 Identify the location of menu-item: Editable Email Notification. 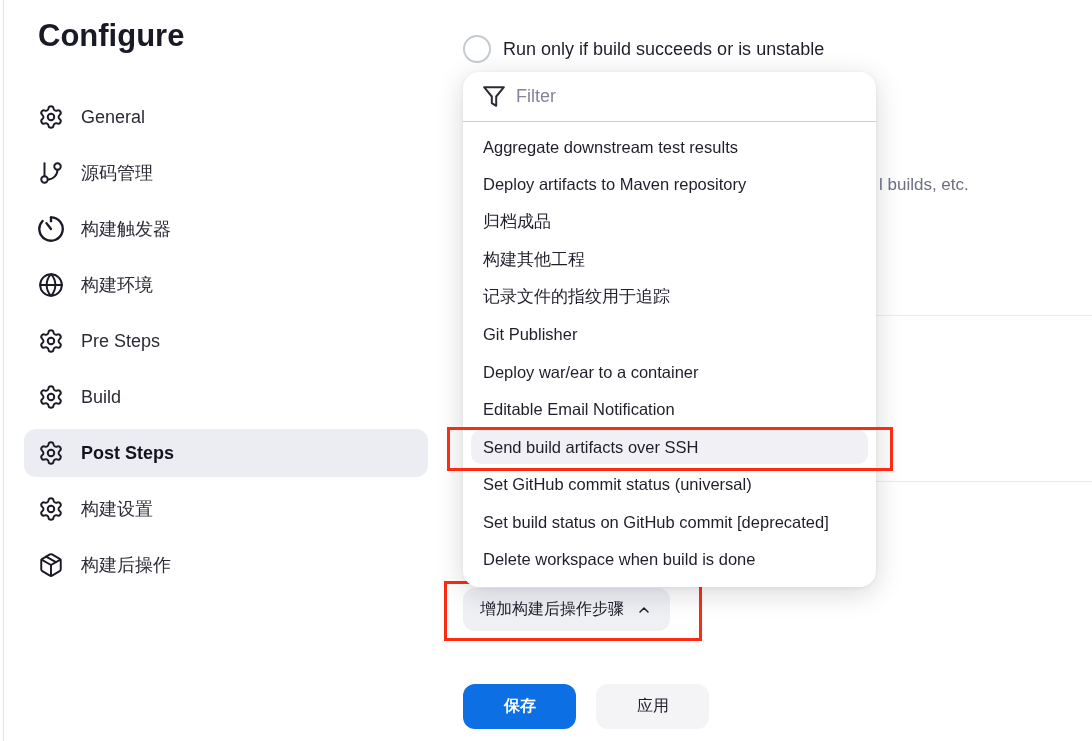
(669, 409).